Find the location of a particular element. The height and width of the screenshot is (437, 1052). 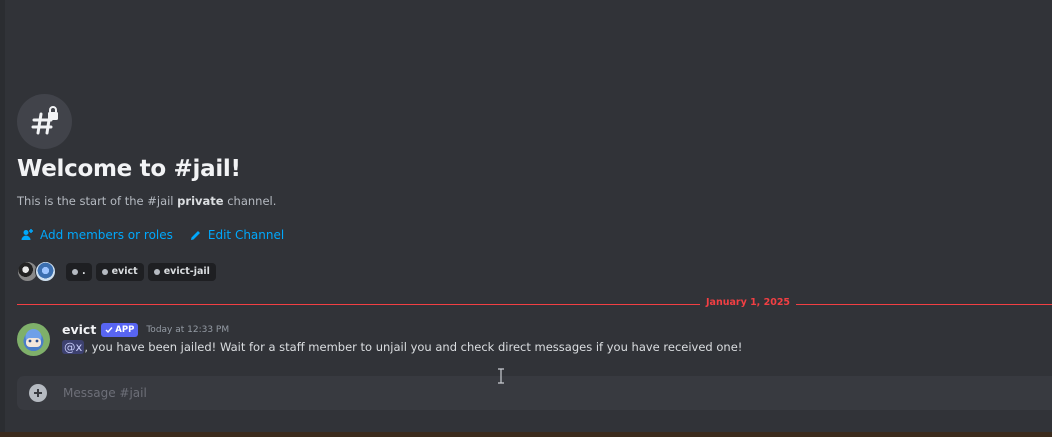

date-divider is located at coordinates (534, 304).